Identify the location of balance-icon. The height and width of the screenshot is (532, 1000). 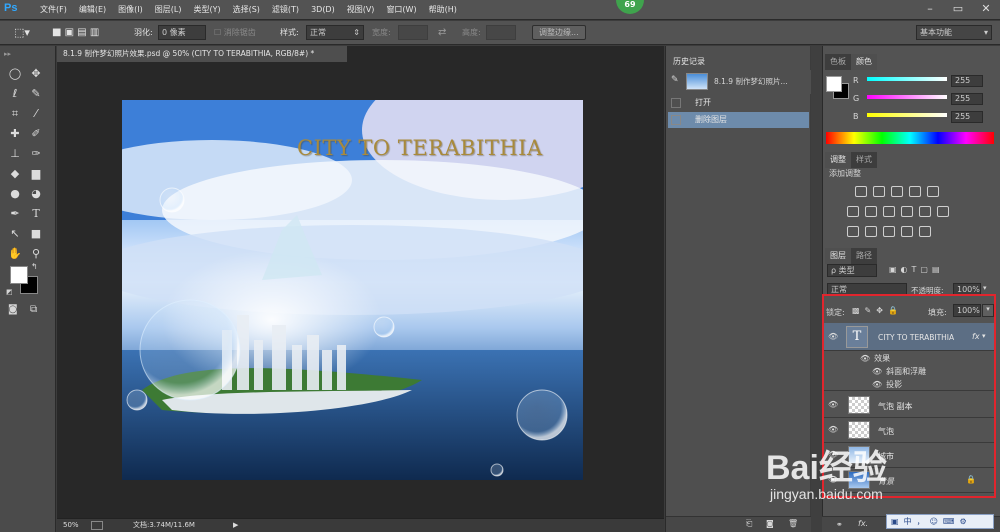
(871, 211).